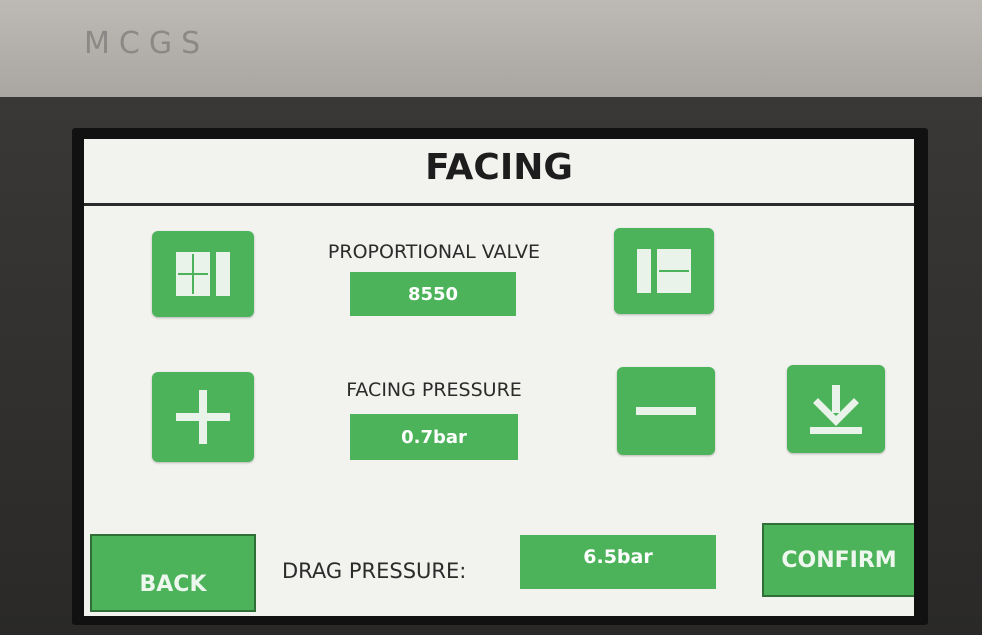 The height and width of the screenshot is (635, 982). I want to click on minus-icon, so click(666, 411).